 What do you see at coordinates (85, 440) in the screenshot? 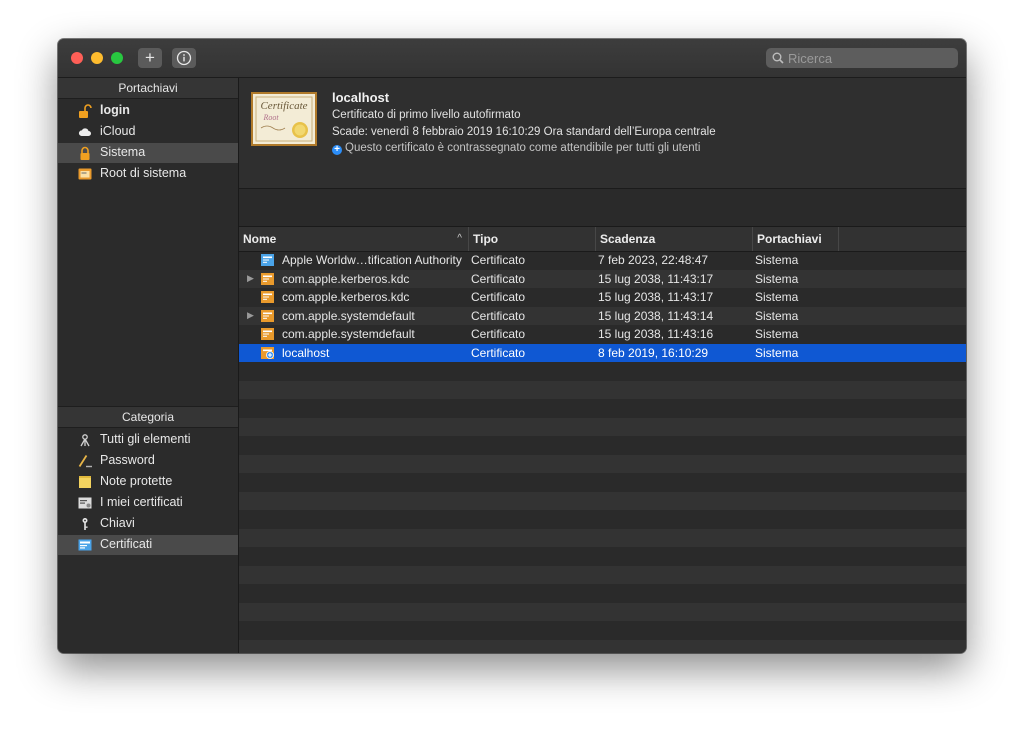
I see `all-items-icon` at bounding box center [85, 440].